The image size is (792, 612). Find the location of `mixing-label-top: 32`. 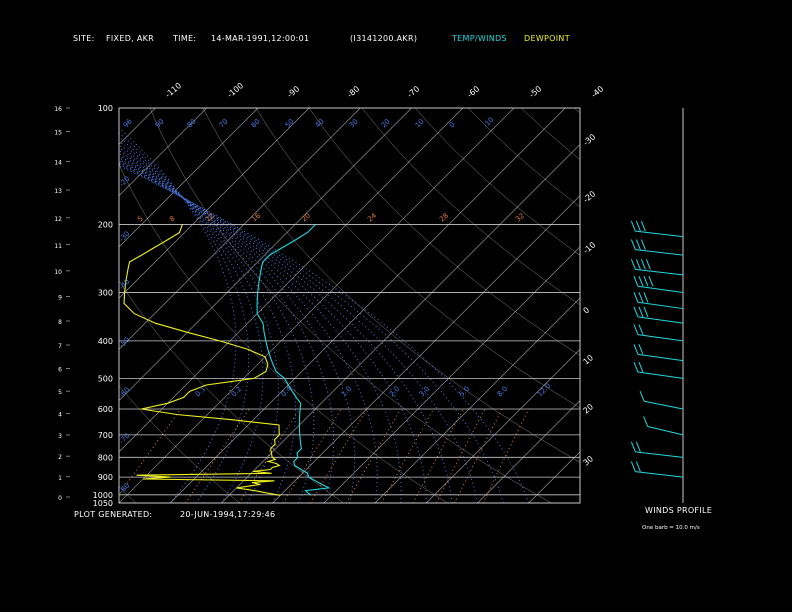

mixing-label-top: 32 is located at coordinates (520, 218).